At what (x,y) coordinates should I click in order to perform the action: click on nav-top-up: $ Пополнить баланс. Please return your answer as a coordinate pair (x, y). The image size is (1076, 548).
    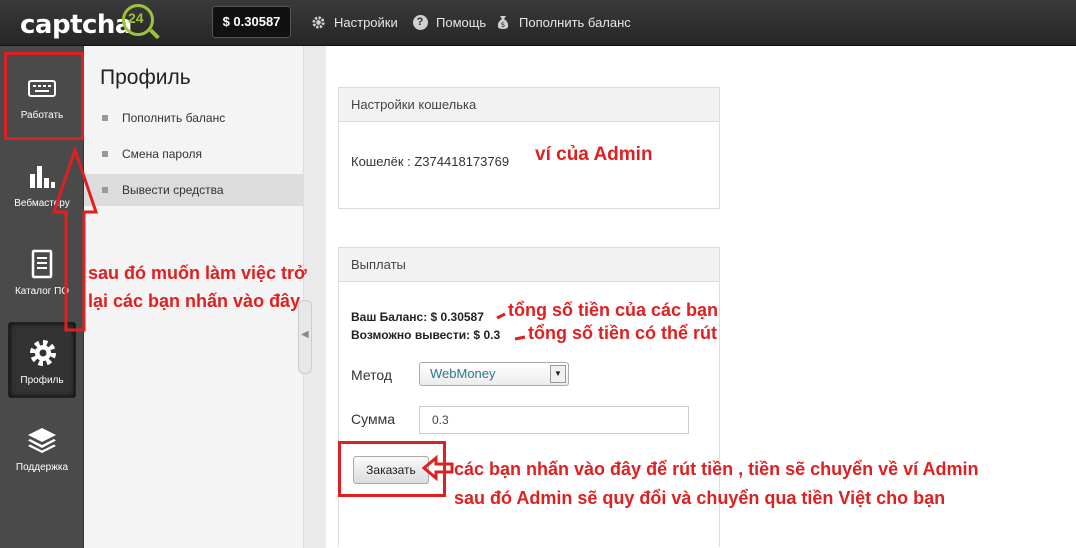
    Looking at the image, I should click on (563, 22).